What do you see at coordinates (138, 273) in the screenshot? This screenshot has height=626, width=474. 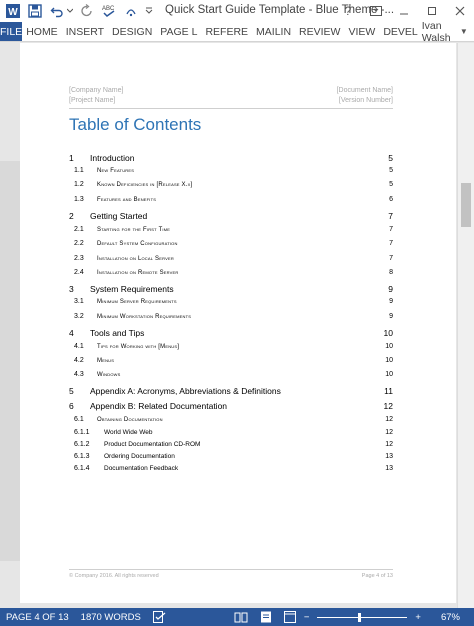 I see `toc-entry-text: Installation on Remote Server` at bounding box center [138, 273].